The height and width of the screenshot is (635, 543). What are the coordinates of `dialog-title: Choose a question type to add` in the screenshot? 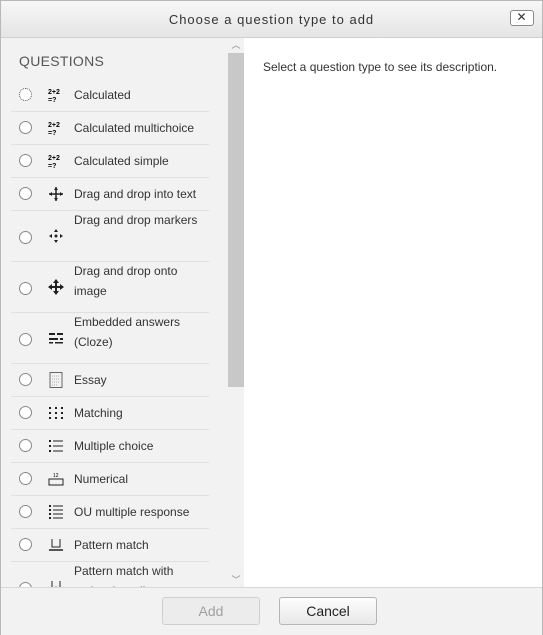 It's located at (271, 19).